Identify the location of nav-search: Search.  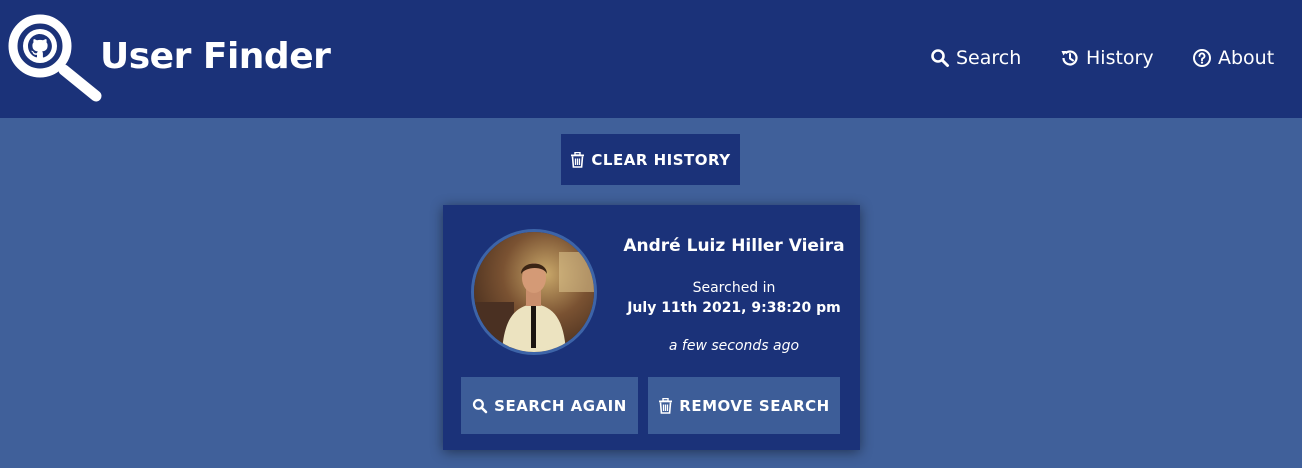
(975, 58).